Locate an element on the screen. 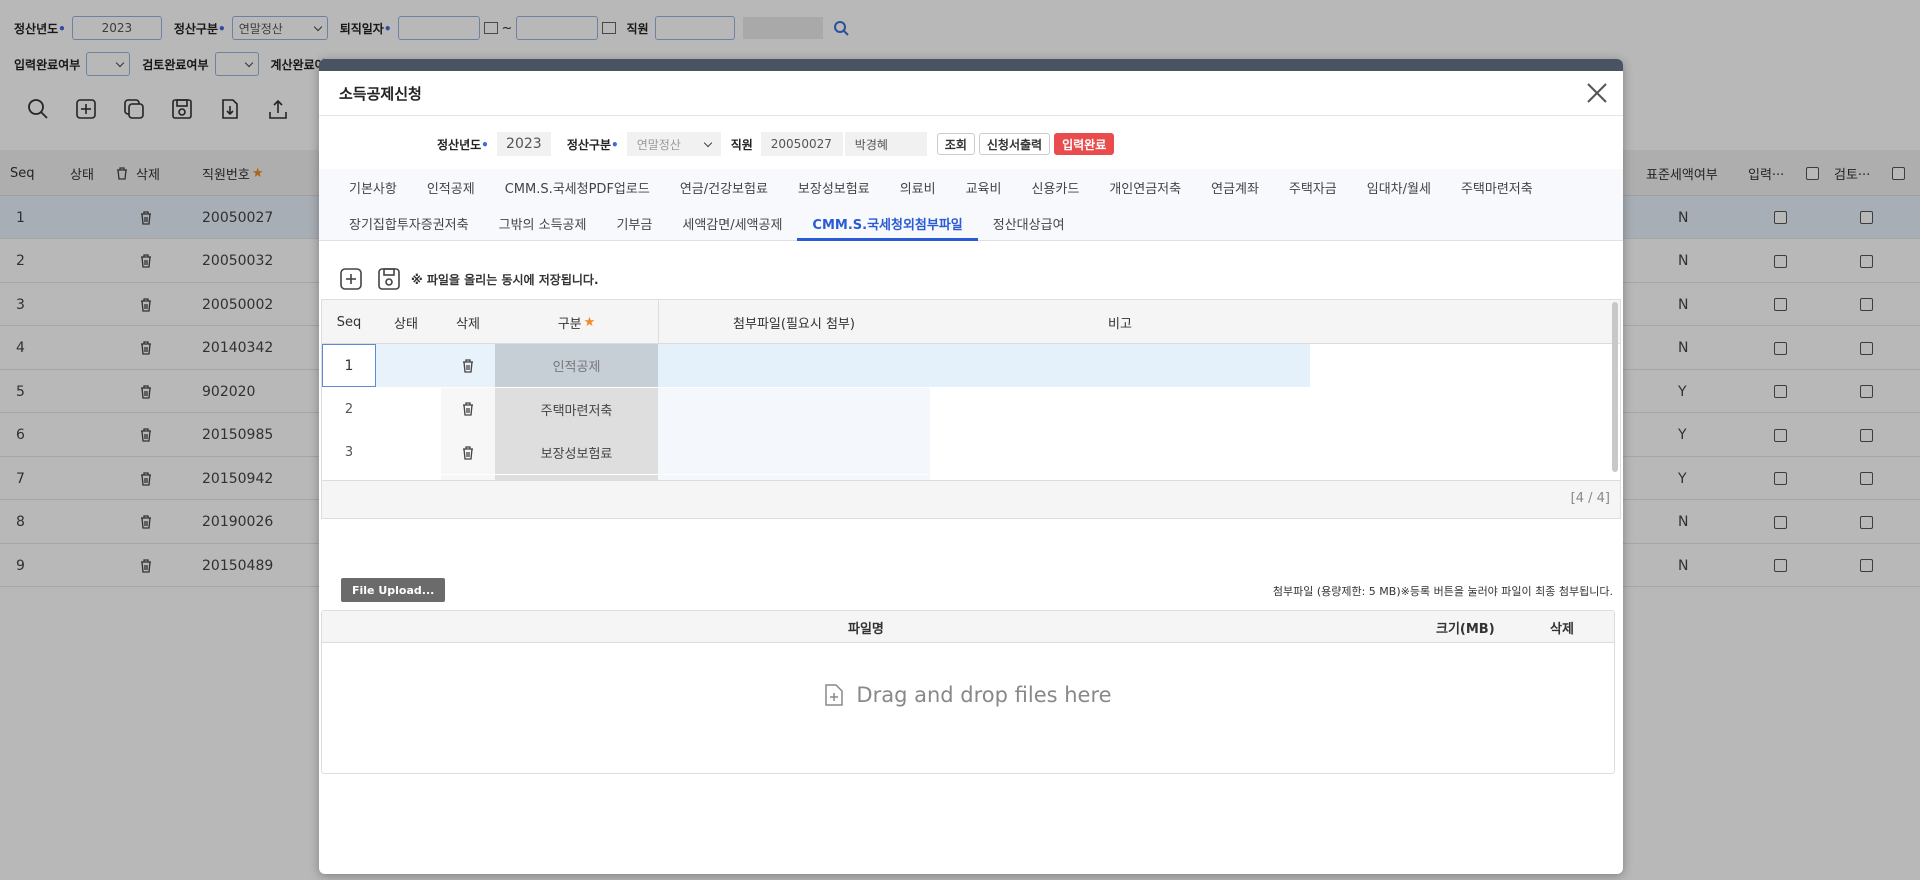 This screenshot has height=880, width=1920. attachment-toolbar: ※ 파일을 올리는 동시에 저장됩니다. is located at coordinates (469, 279).